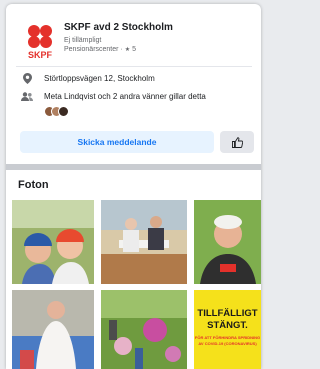 The height and width of the screenshot is (369, 320). What do you see at coordinates (118, 27) in the screenshot?
I see `page-title: SKPF avd 2 Stockholm` at bounding box center [118, 27].